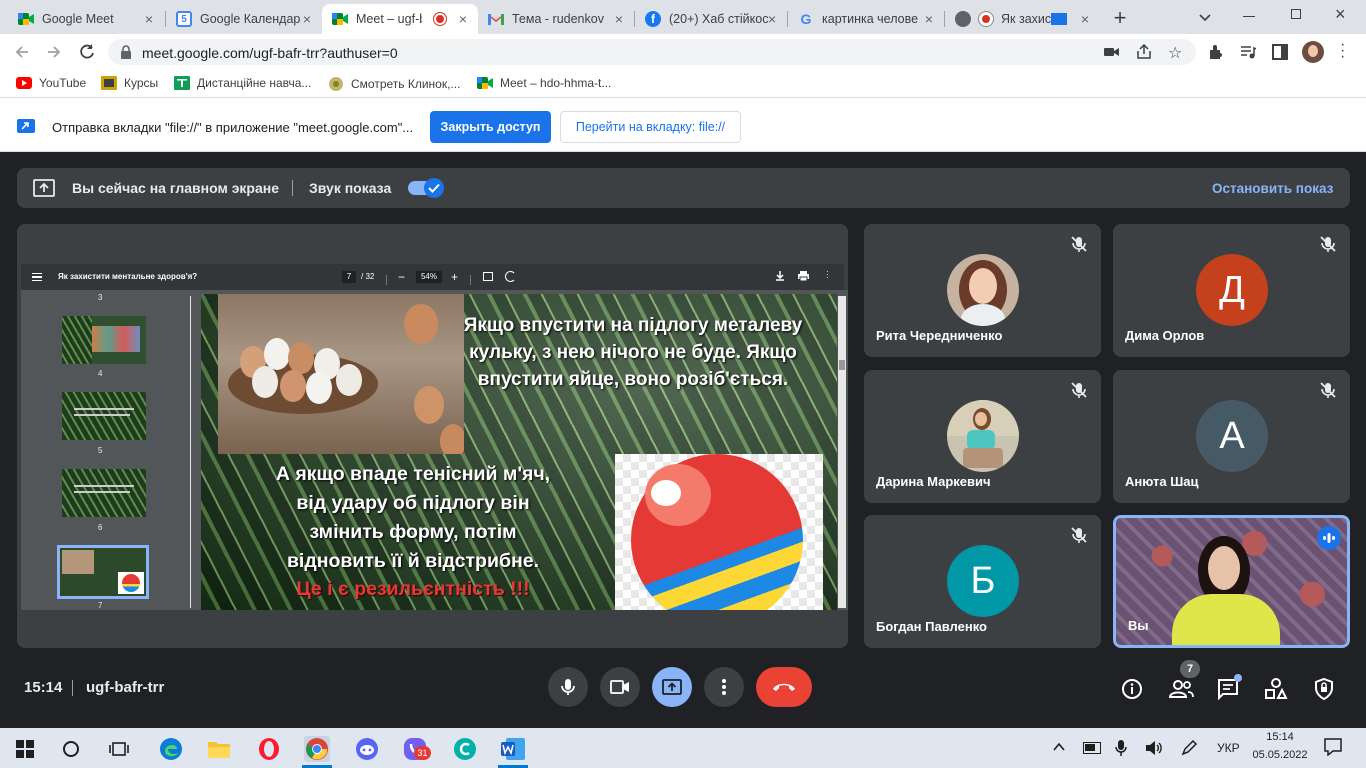 This screenshot has width=1366, height=768. I want to click on discord-icon, so click(367, 749).